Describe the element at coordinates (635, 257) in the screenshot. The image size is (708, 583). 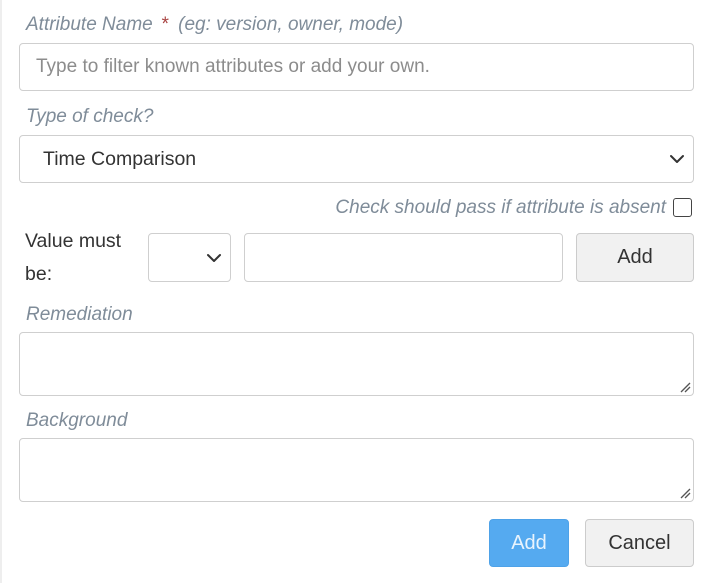
I see `add-value-button: Add` at that location.